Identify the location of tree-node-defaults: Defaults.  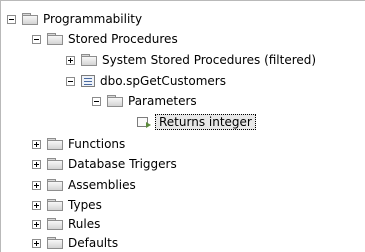
(75, 243).